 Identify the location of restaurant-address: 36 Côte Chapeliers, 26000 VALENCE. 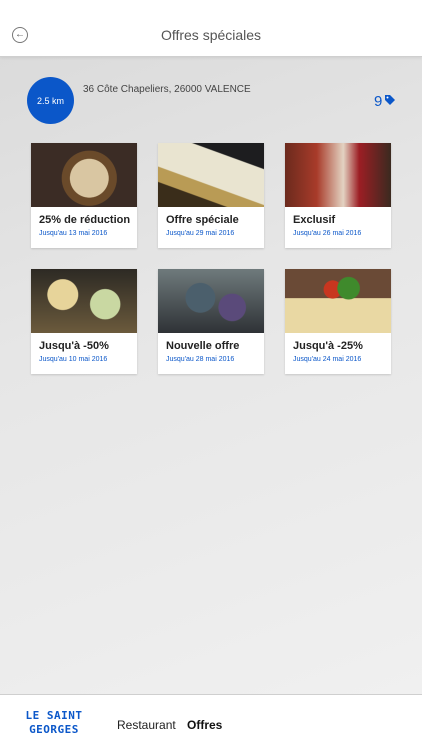
(167, 89).